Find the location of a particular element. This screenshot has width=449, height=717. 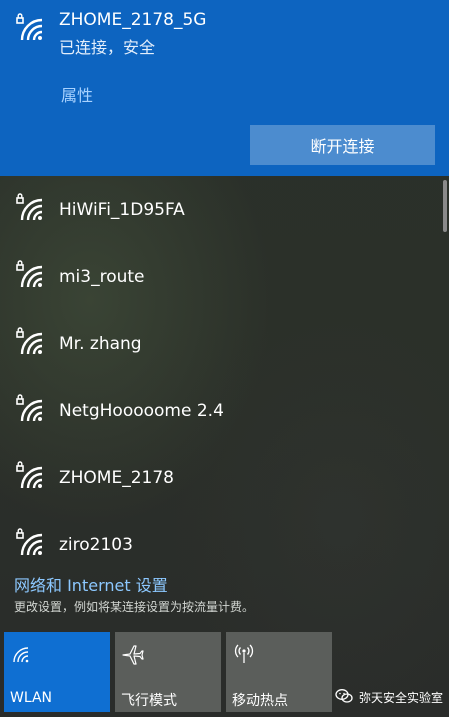

network-name: HiWiFi_1D95FA is located at coordinates (122, 210).